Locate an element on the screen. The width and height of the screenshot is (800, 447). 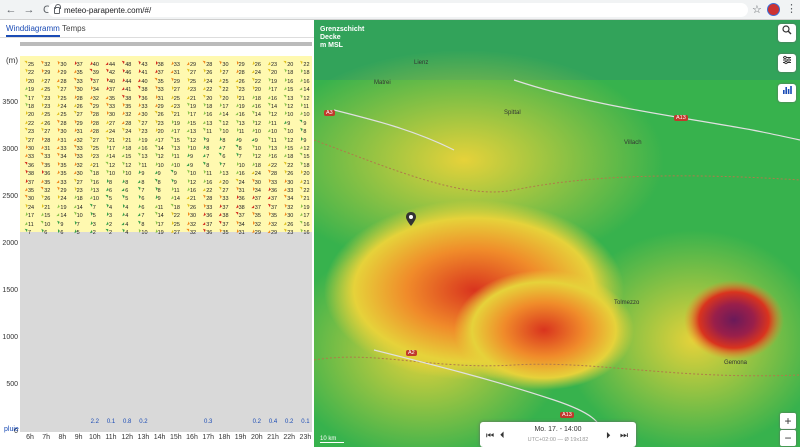
wind-speed: 32 is located at coordinates (47, 65).